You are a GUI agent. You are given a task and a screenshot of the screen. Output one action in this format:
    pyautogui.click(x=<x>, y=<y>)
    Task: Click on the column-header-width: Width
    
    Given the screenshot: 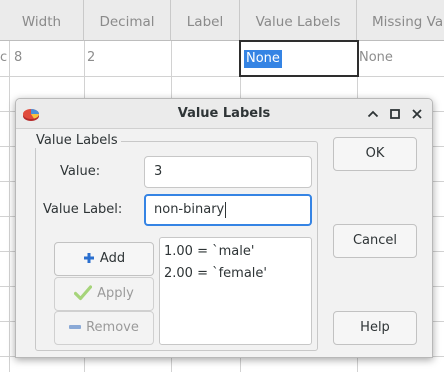 What is the action you would take?
    pyautogui.click(x=42, y=20)
    